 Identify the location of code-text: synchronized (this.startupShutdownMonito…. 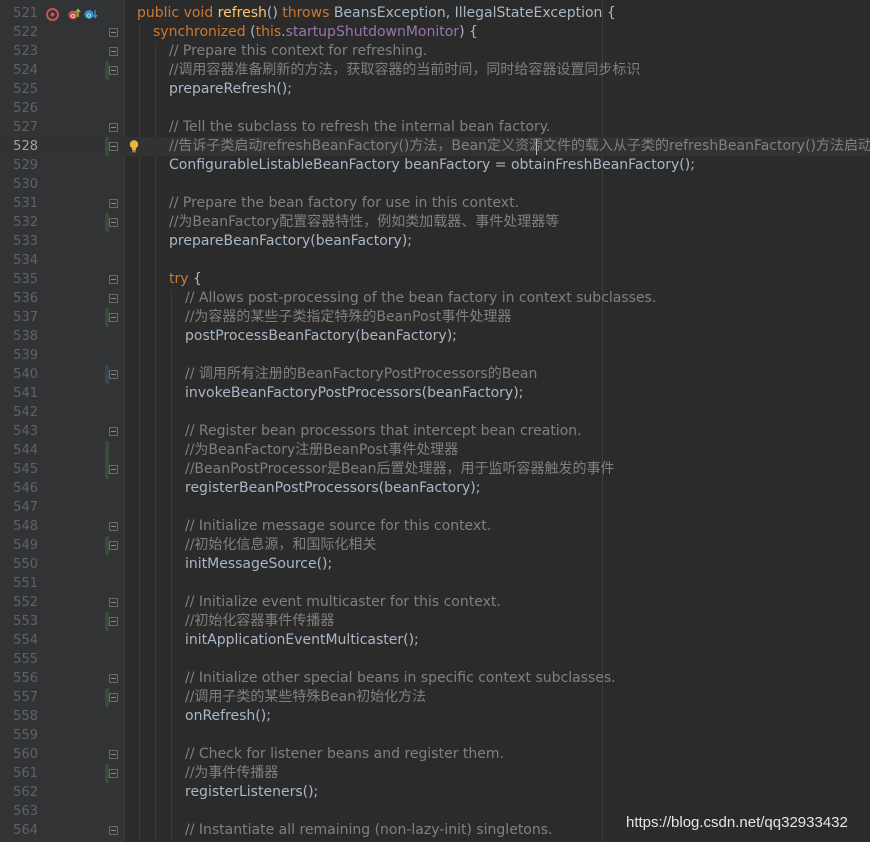
(315, 32).